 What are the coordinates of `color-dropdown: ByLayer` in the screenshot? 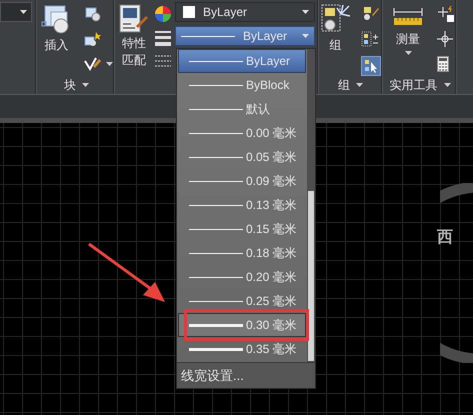 It's located at (245, 12).